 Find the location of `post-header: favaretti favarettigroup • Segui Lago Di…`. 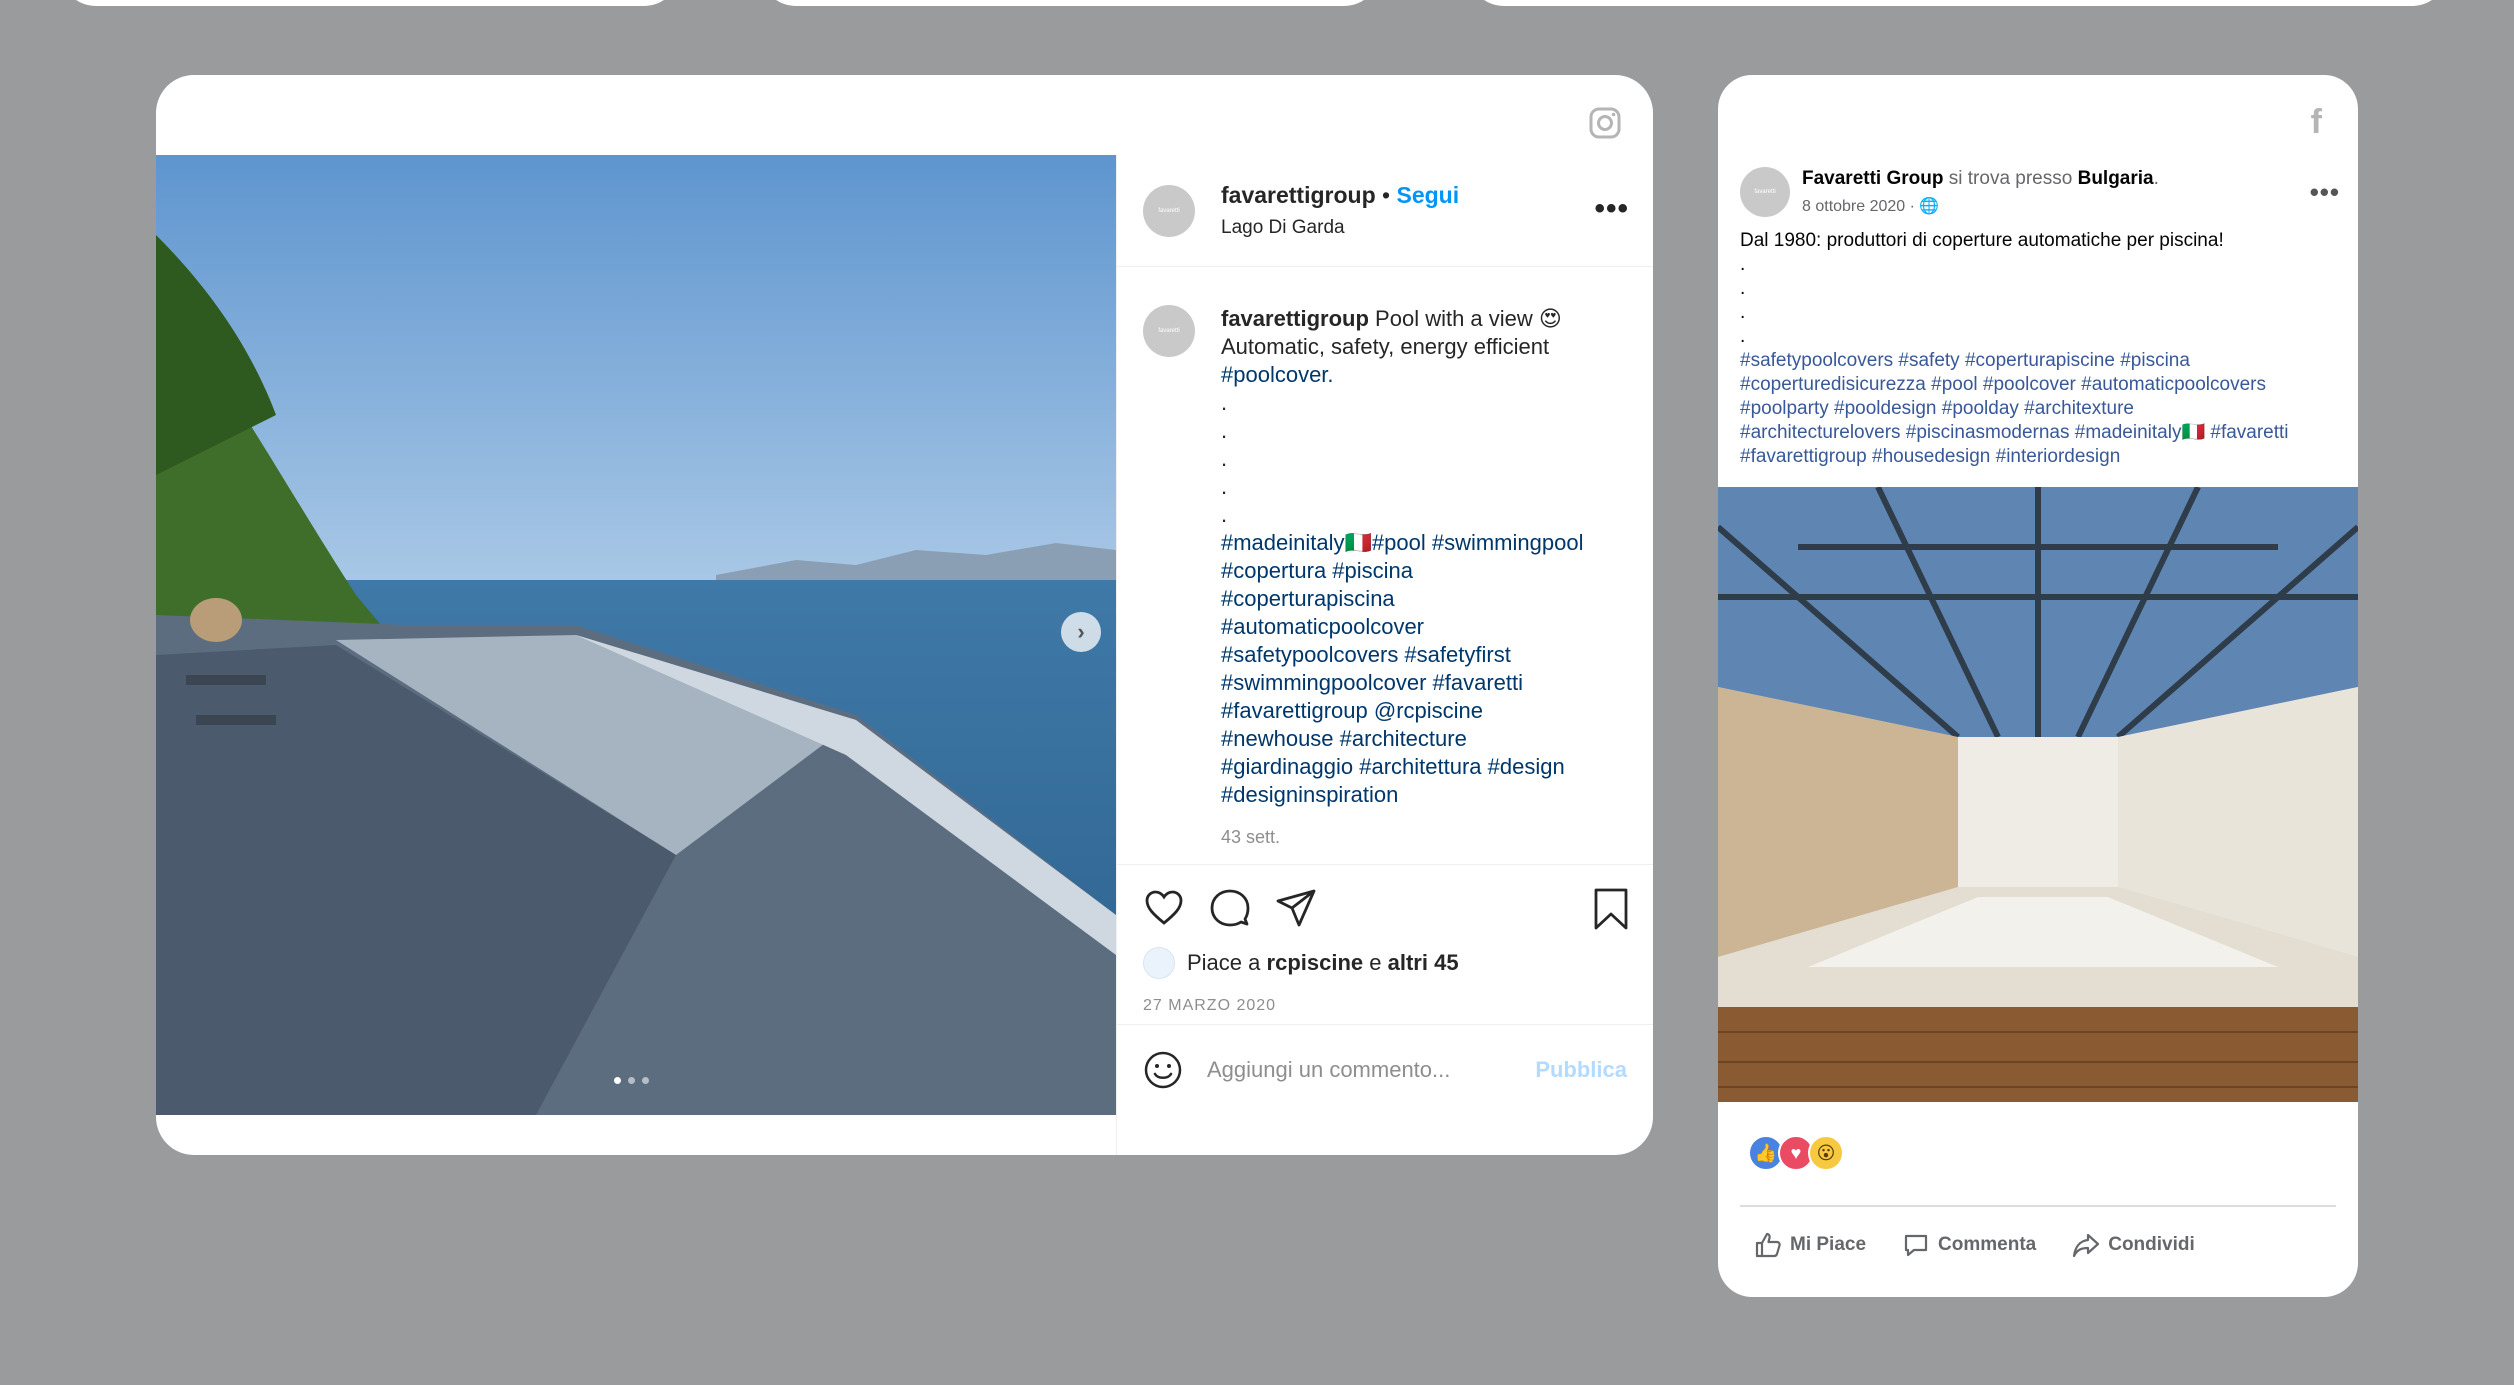

post-header: favaretti favarettigroup • Segui Lago Di… is located at coordinates (1385, 211).